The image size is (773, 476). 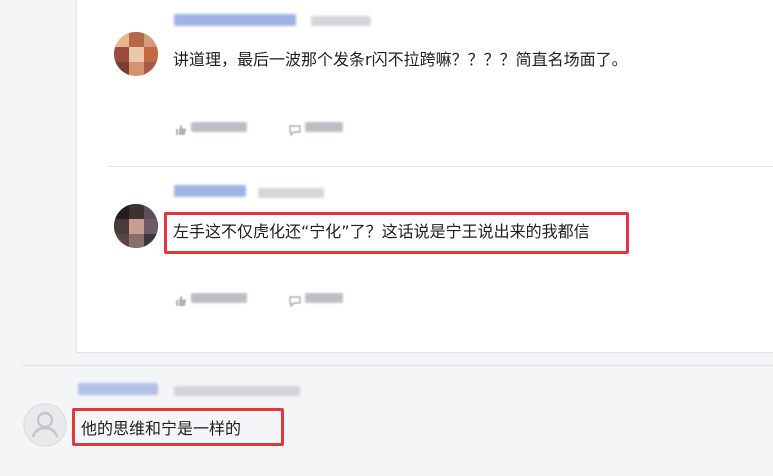 I want to click on comment-text: 左手这不仅虎化还“宁化”了？这话说是宁王说出来的我都信, so click(x=381, y=231).